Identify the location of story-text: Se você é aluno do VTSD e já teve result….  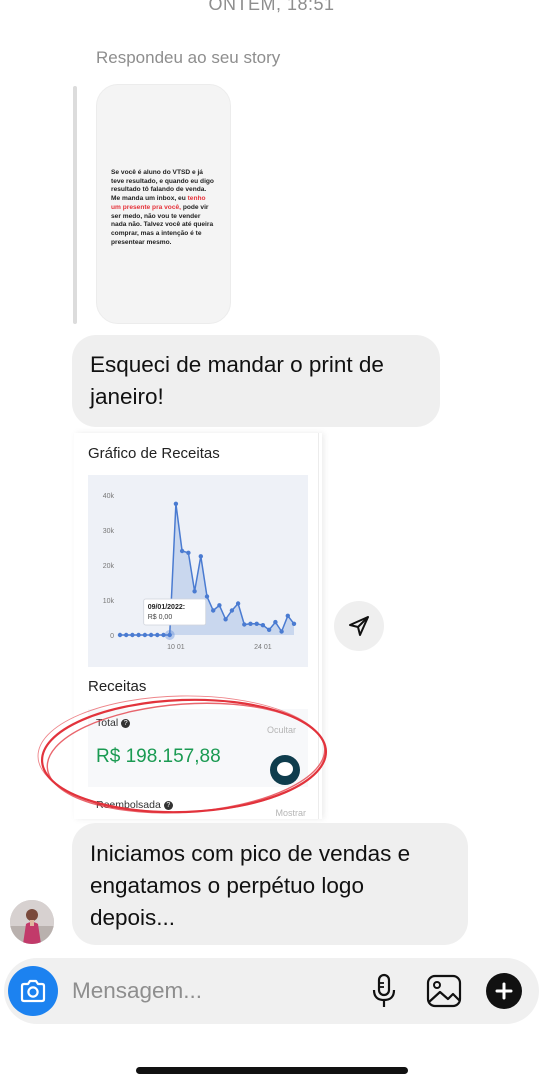
(162, 207).